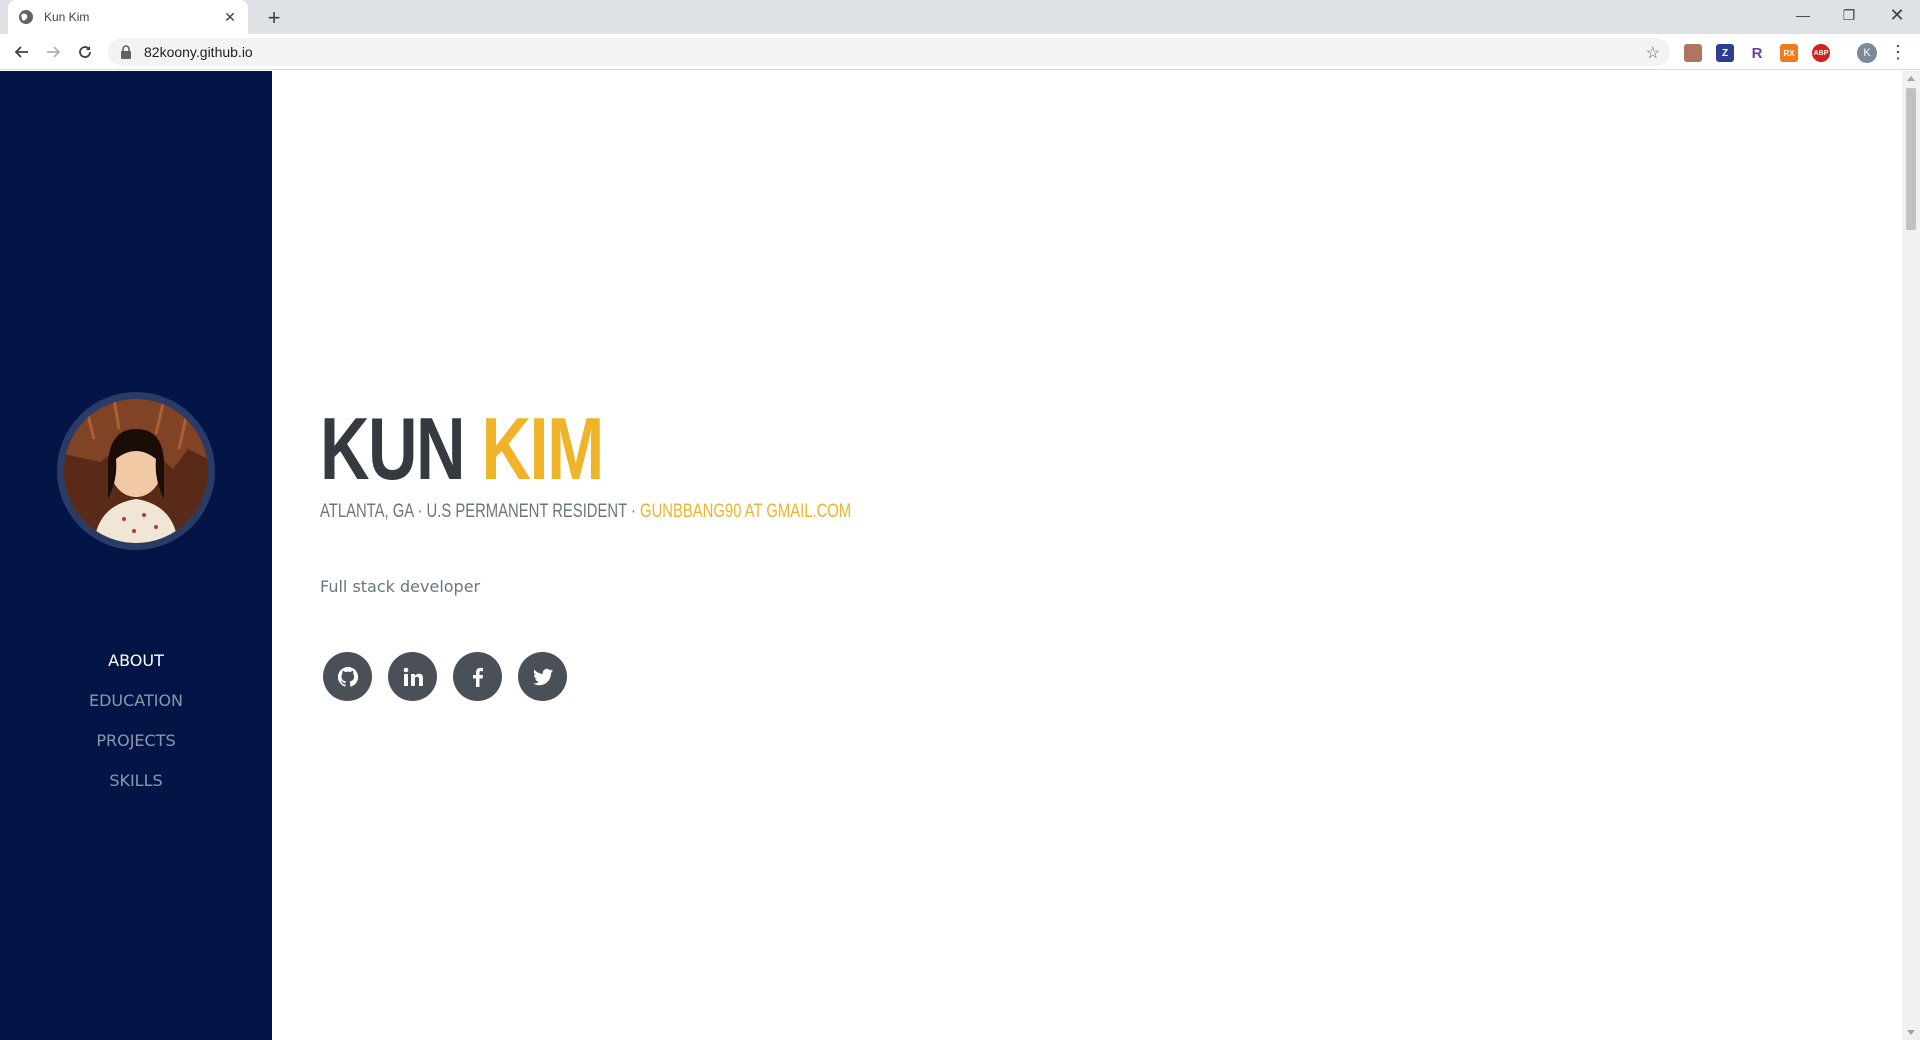 Image resolution: width=1920 pixels, height=1040 pixels. I want to click on nav-link-projects: Projects, so click(136, 741).